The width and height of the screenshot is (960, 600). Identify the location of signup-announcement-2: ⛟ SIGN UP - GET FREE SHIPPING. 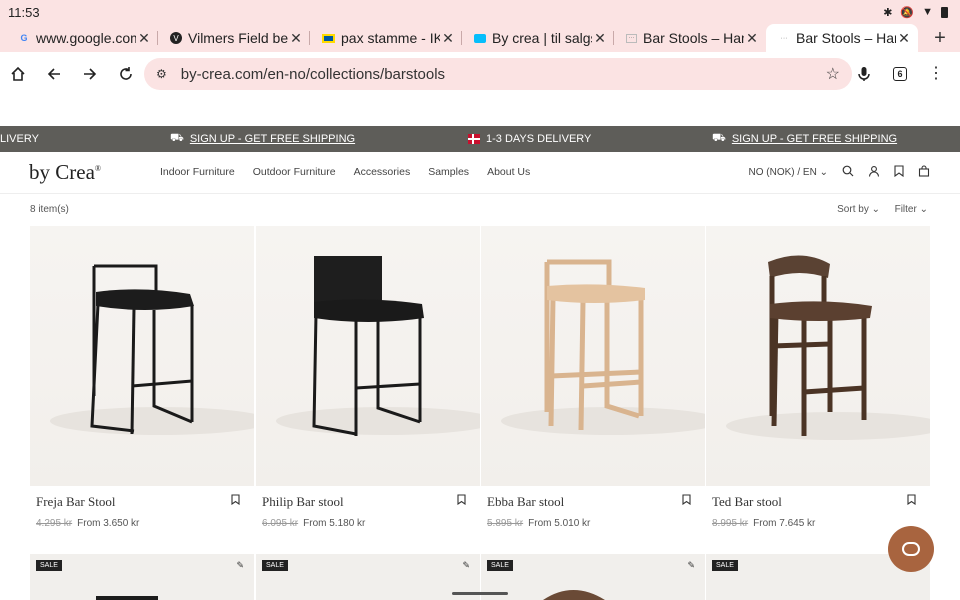
(804, 139).